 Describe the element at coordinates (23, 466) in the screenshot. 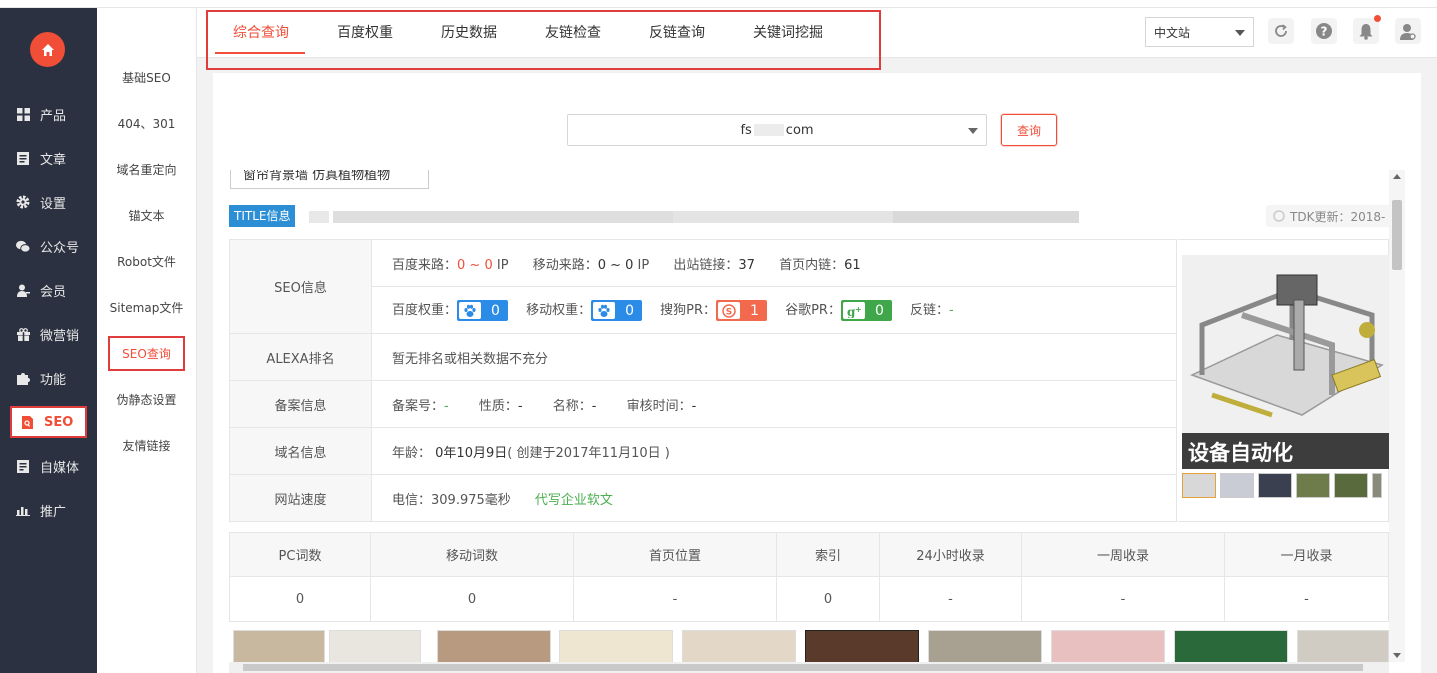

I see `media-icon` at that location.